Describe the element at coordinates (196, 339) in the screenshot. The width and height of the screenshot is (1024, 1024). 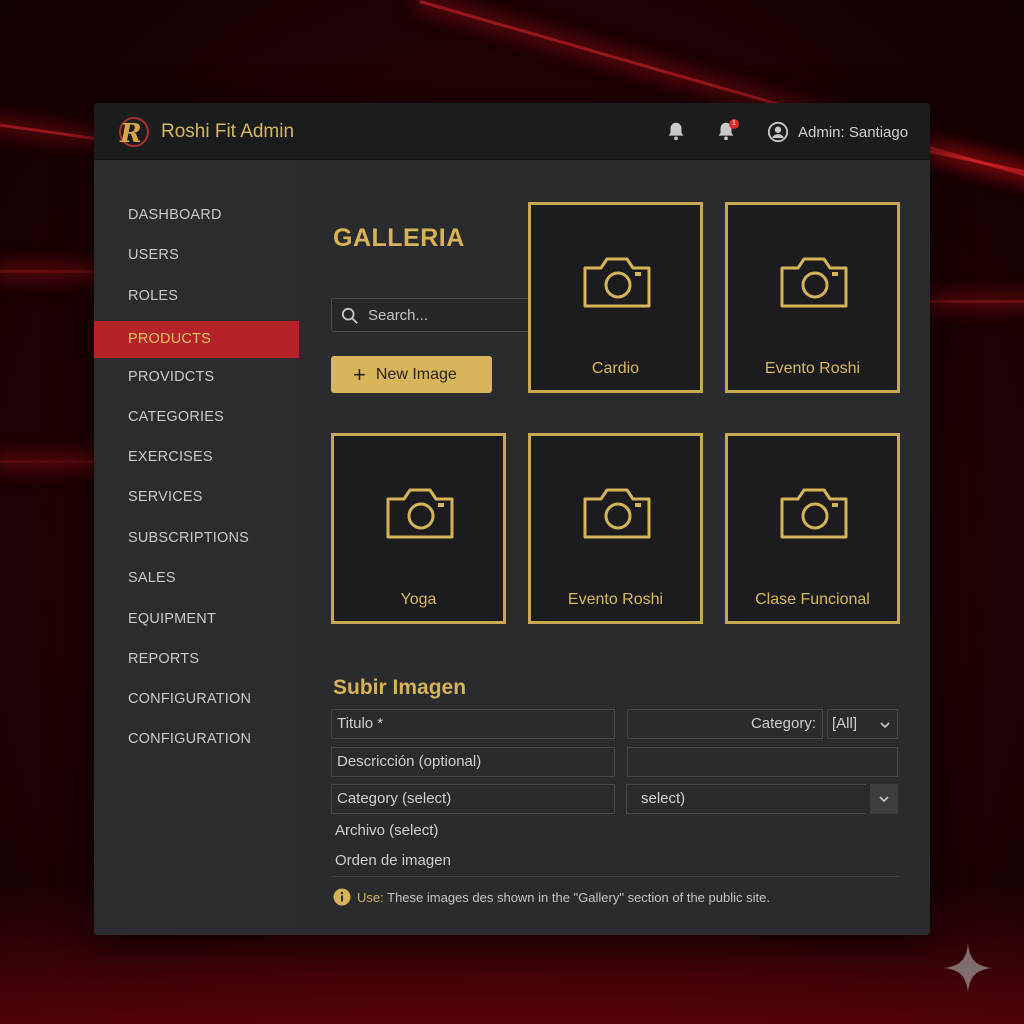
I see `sidebar-item-products: PRODUCTS` at that location.